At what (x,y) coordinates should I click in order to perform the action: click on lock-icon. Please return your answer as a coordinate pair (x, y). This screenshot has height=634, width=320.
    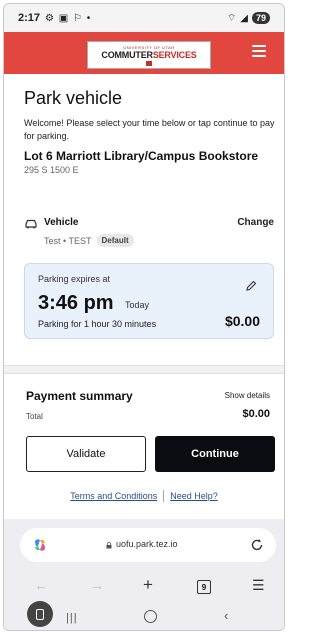
    Looking at the image, I should click on (109, 545).